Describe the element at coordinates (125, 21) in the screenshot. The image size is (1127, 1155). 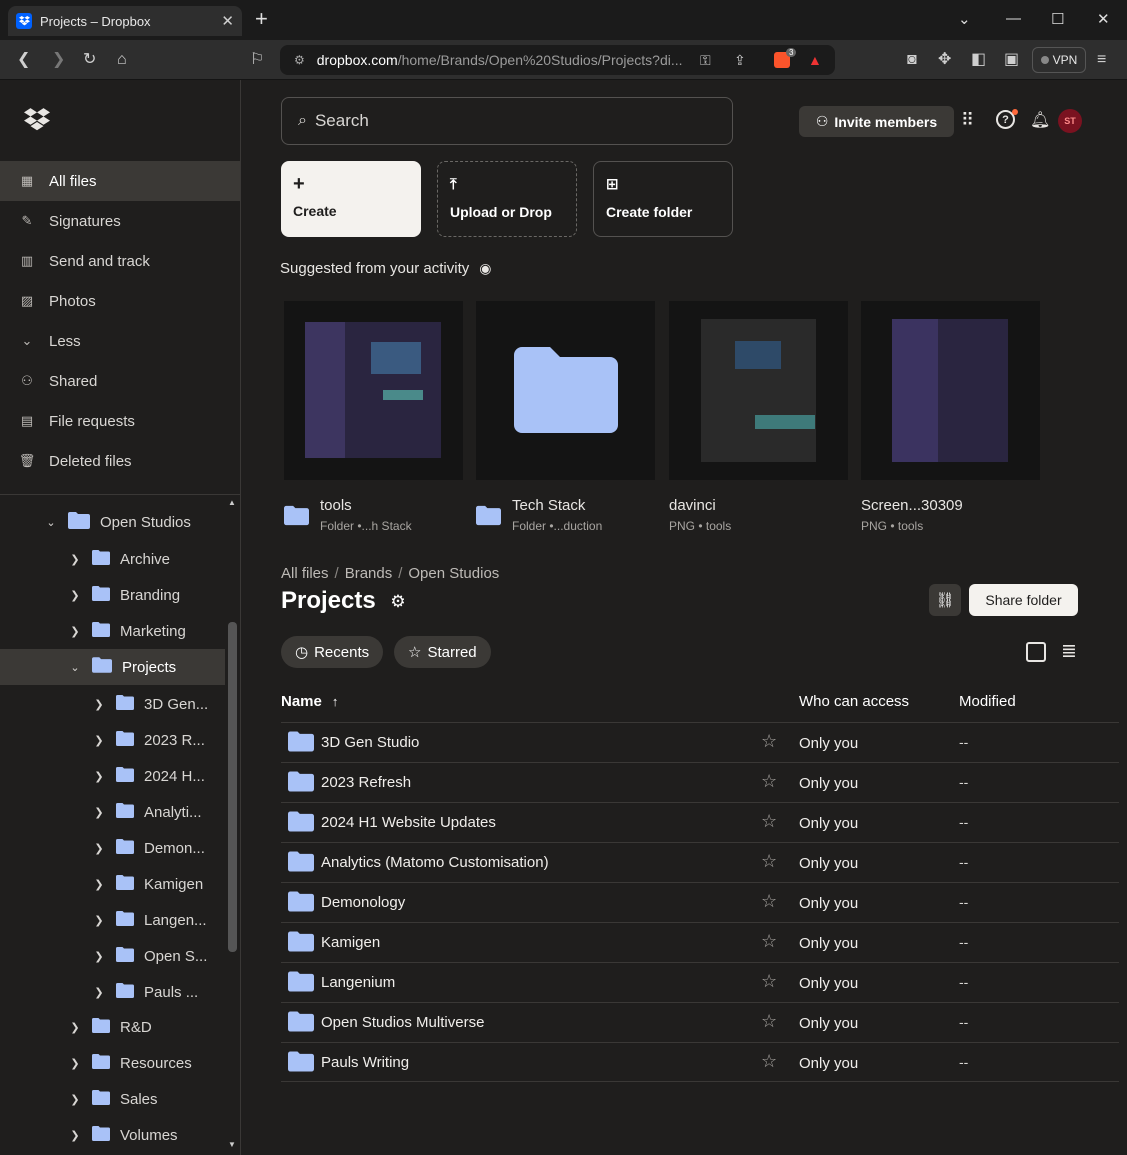
I see `browser-tab: Projects – Dropbox ✕` at that location.